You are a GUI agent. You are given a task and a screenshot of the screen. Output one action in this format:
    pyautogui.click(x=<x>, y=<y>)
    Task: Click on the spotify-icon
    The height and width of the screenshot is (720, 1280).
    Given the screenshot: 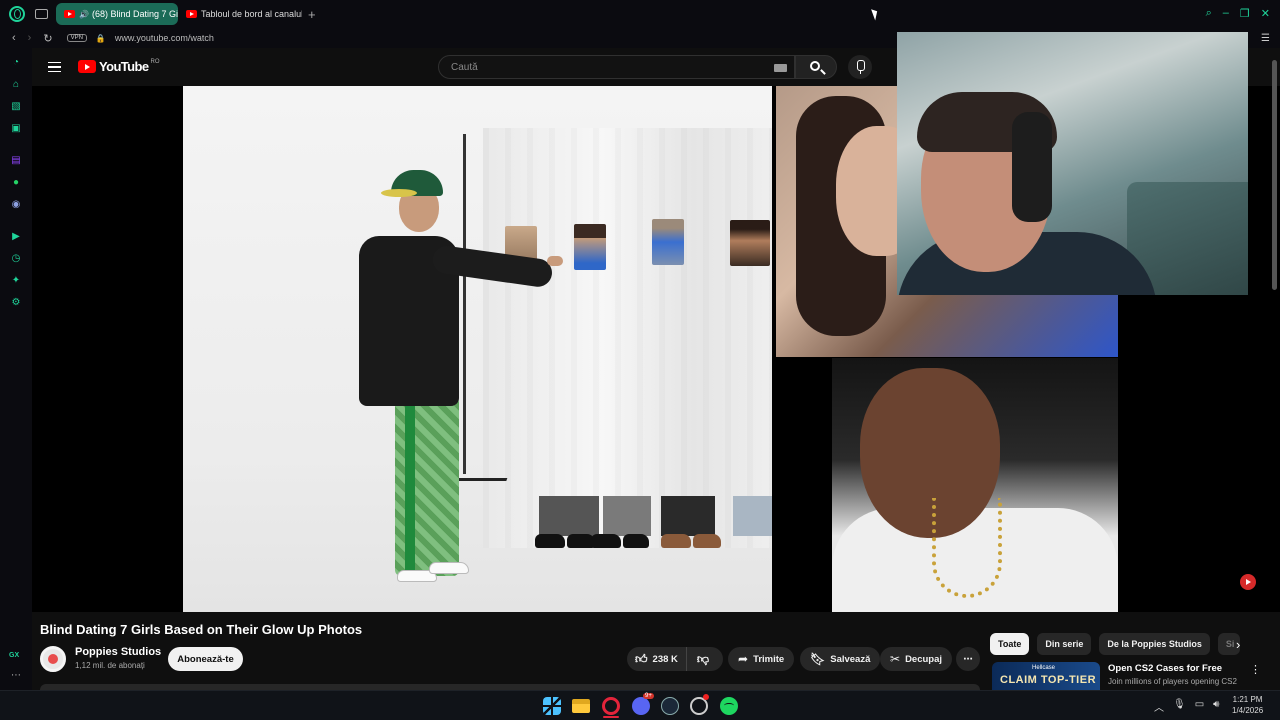 What is the action you would take?
    pyautogui.click(x=729, y=706)
    